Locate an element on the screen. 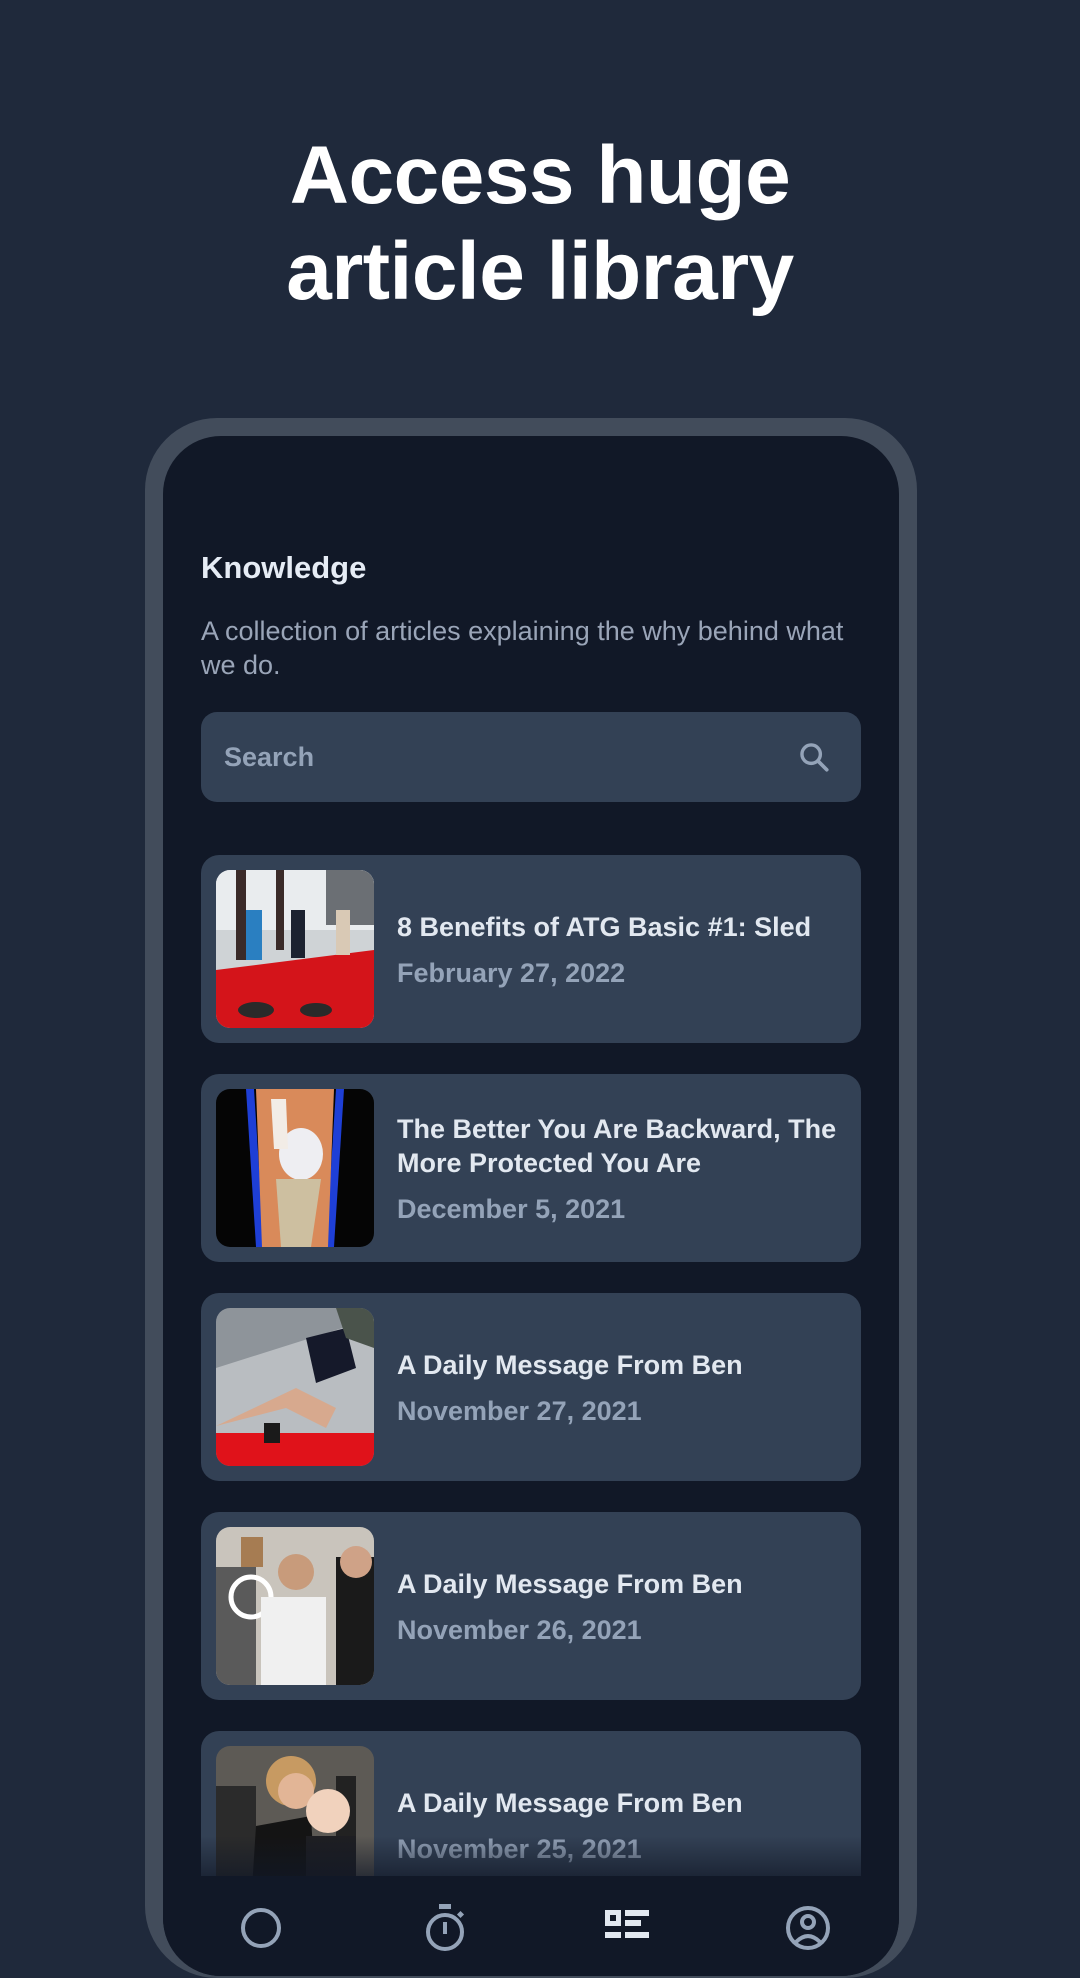 The width and height of the screenshot is (1080, 1978). nav-item-articles is located at coordinates (627, 1928).